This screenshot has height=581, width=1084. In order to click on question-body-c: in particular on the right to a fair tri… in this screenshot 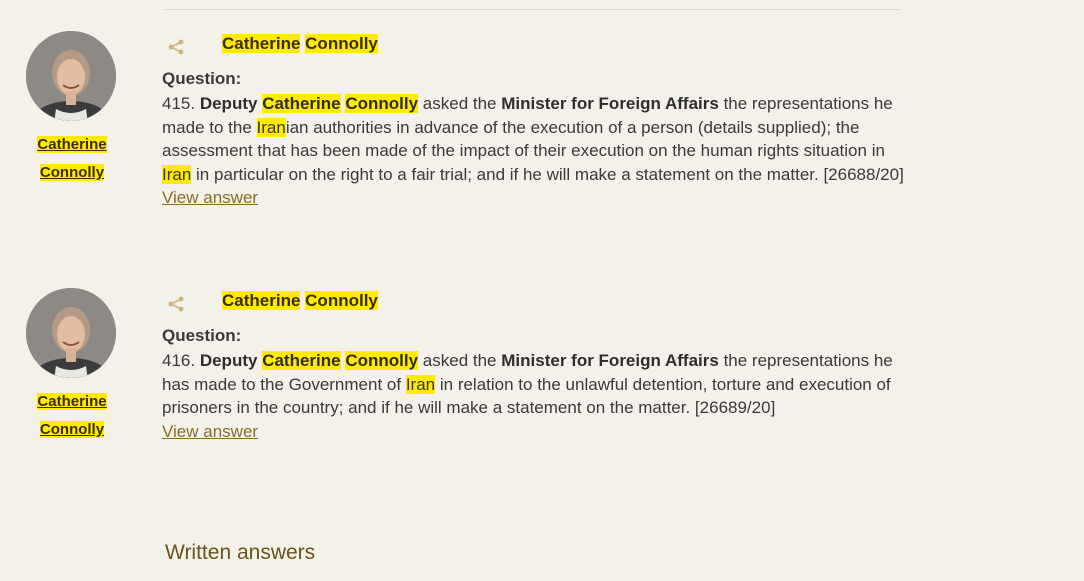, I will do `click(550, 174)`.